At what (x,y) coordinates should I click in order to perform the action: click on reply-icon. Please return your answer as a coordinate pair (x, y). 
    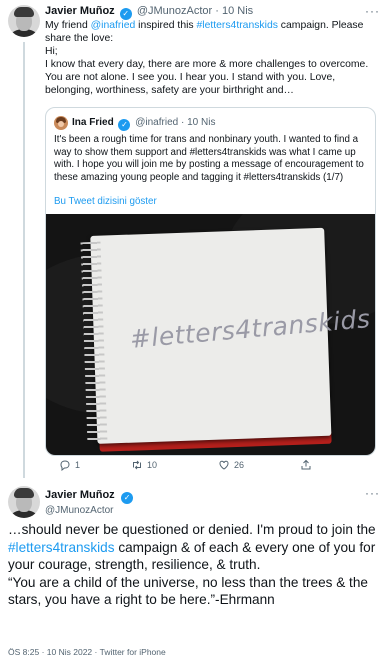
    Looking at the image, I should click on (65, 465).